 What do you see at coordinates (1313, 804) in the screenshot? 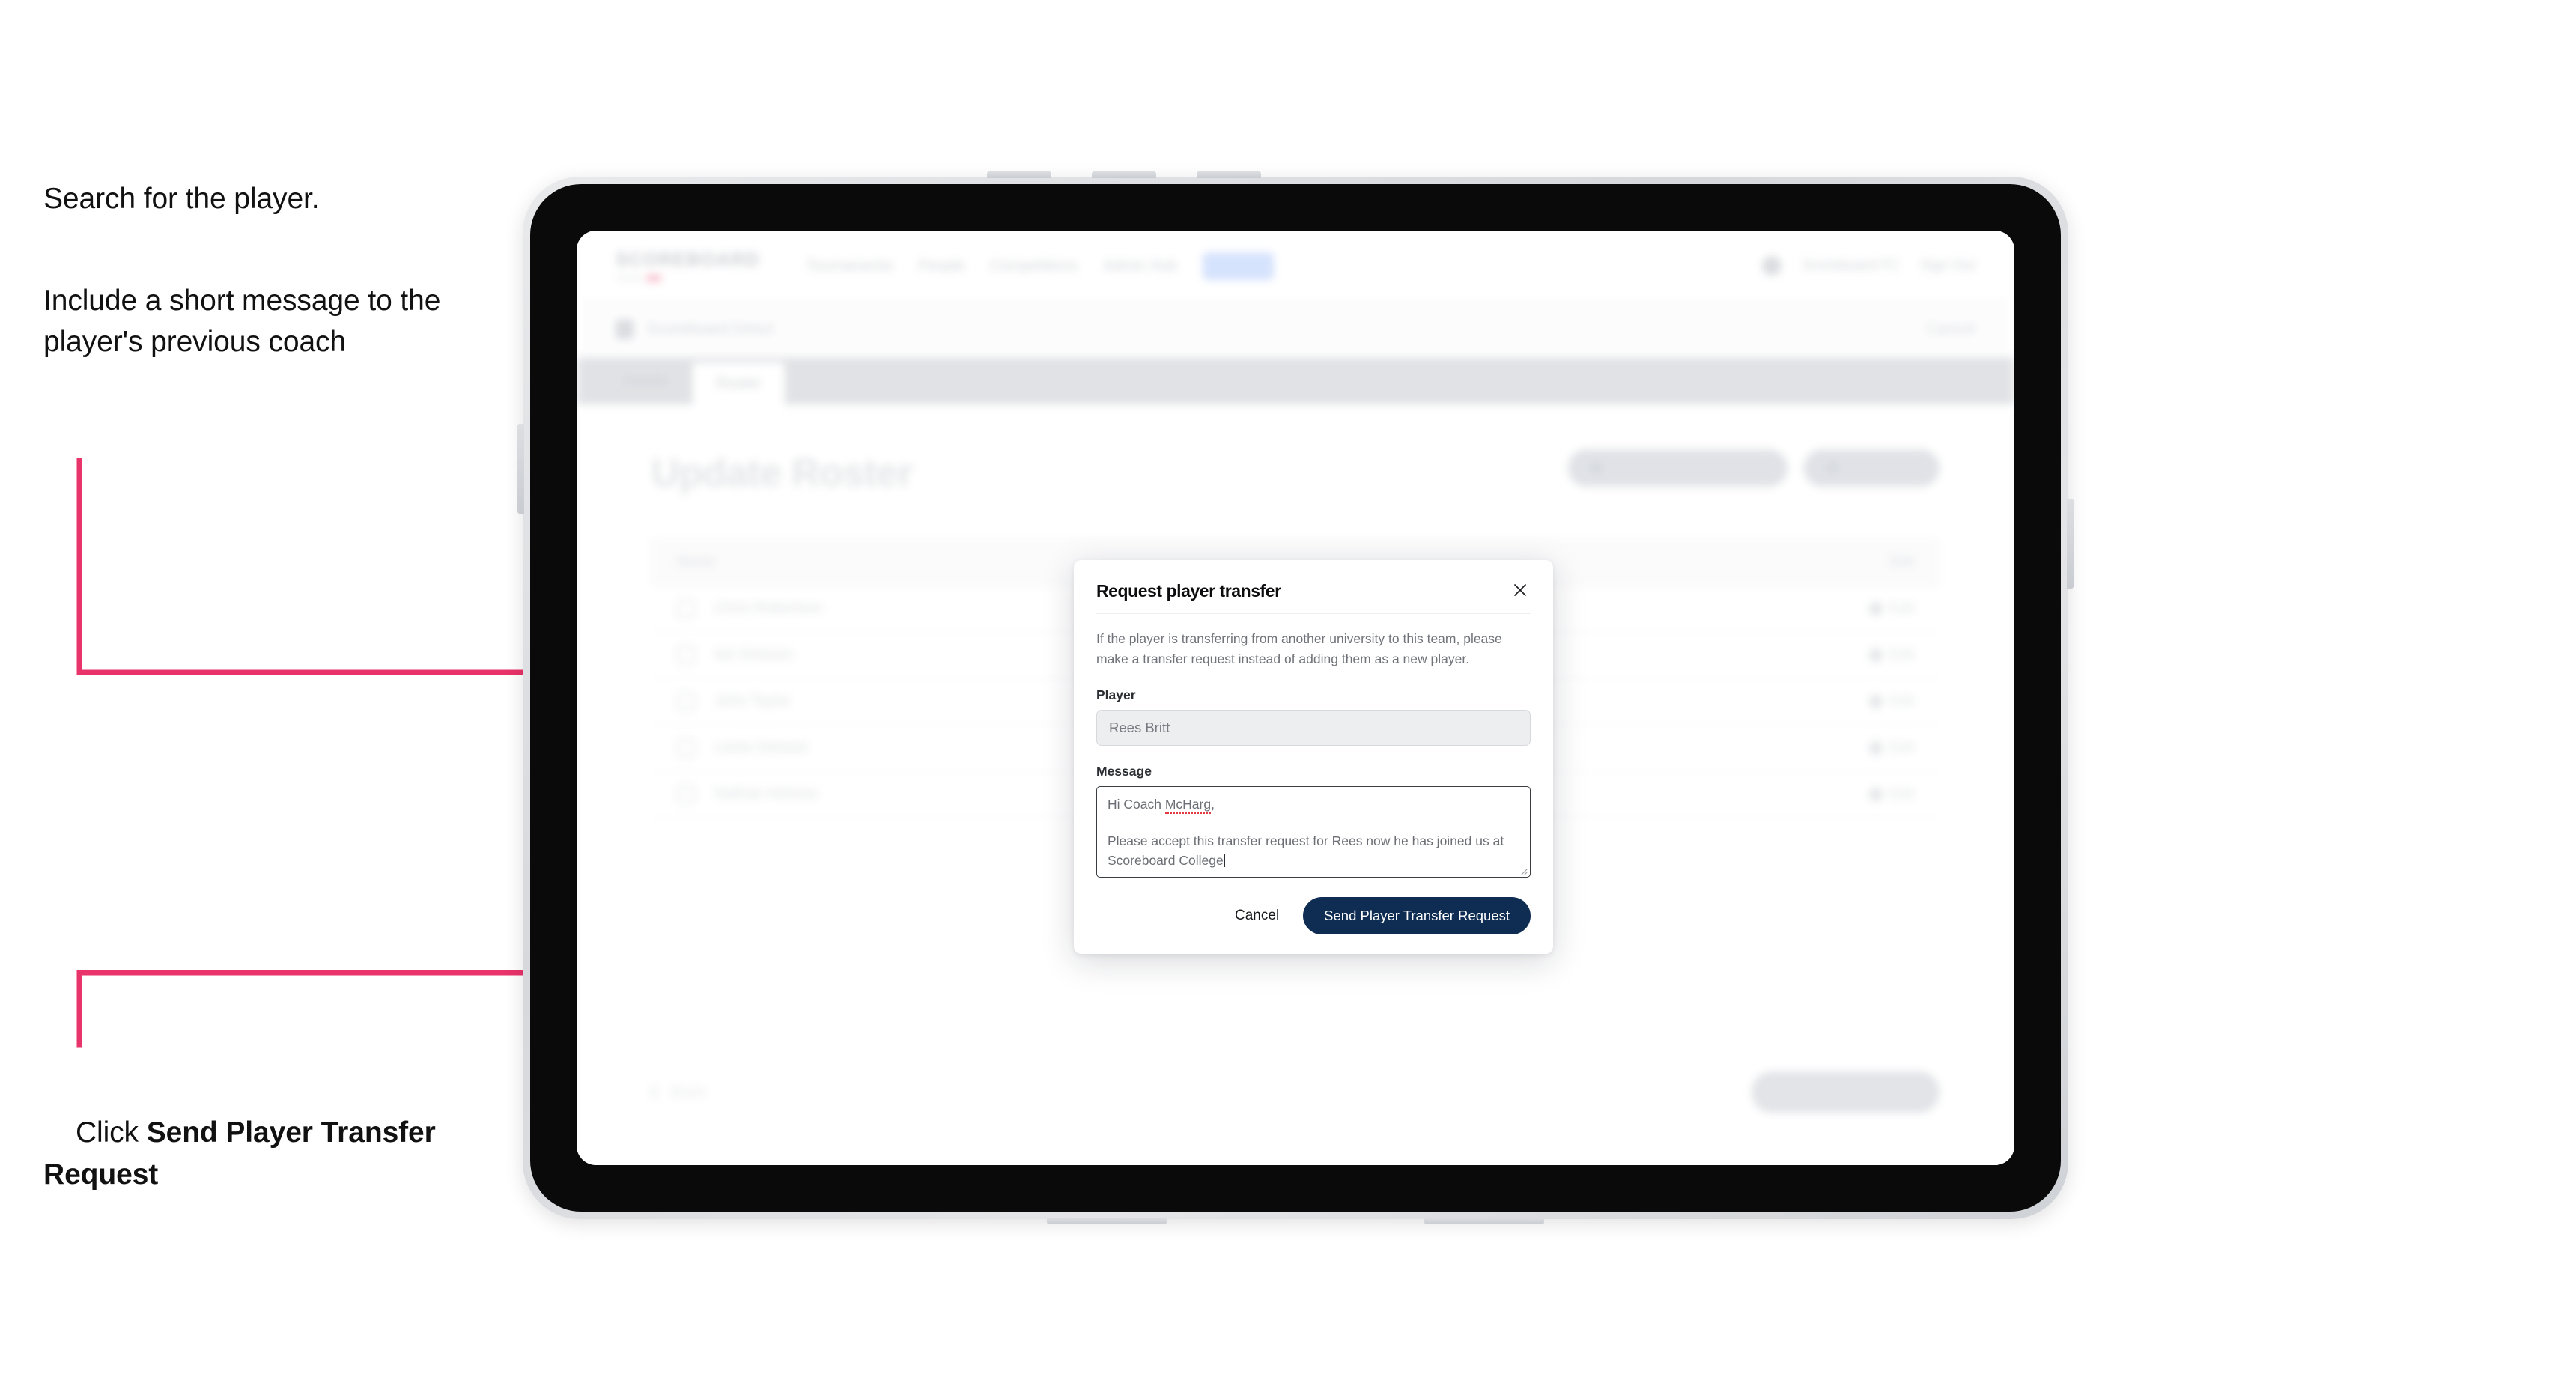
I see `message-greeting-line: Hi Coach McHarg,` at bounding box center [1313, 804].